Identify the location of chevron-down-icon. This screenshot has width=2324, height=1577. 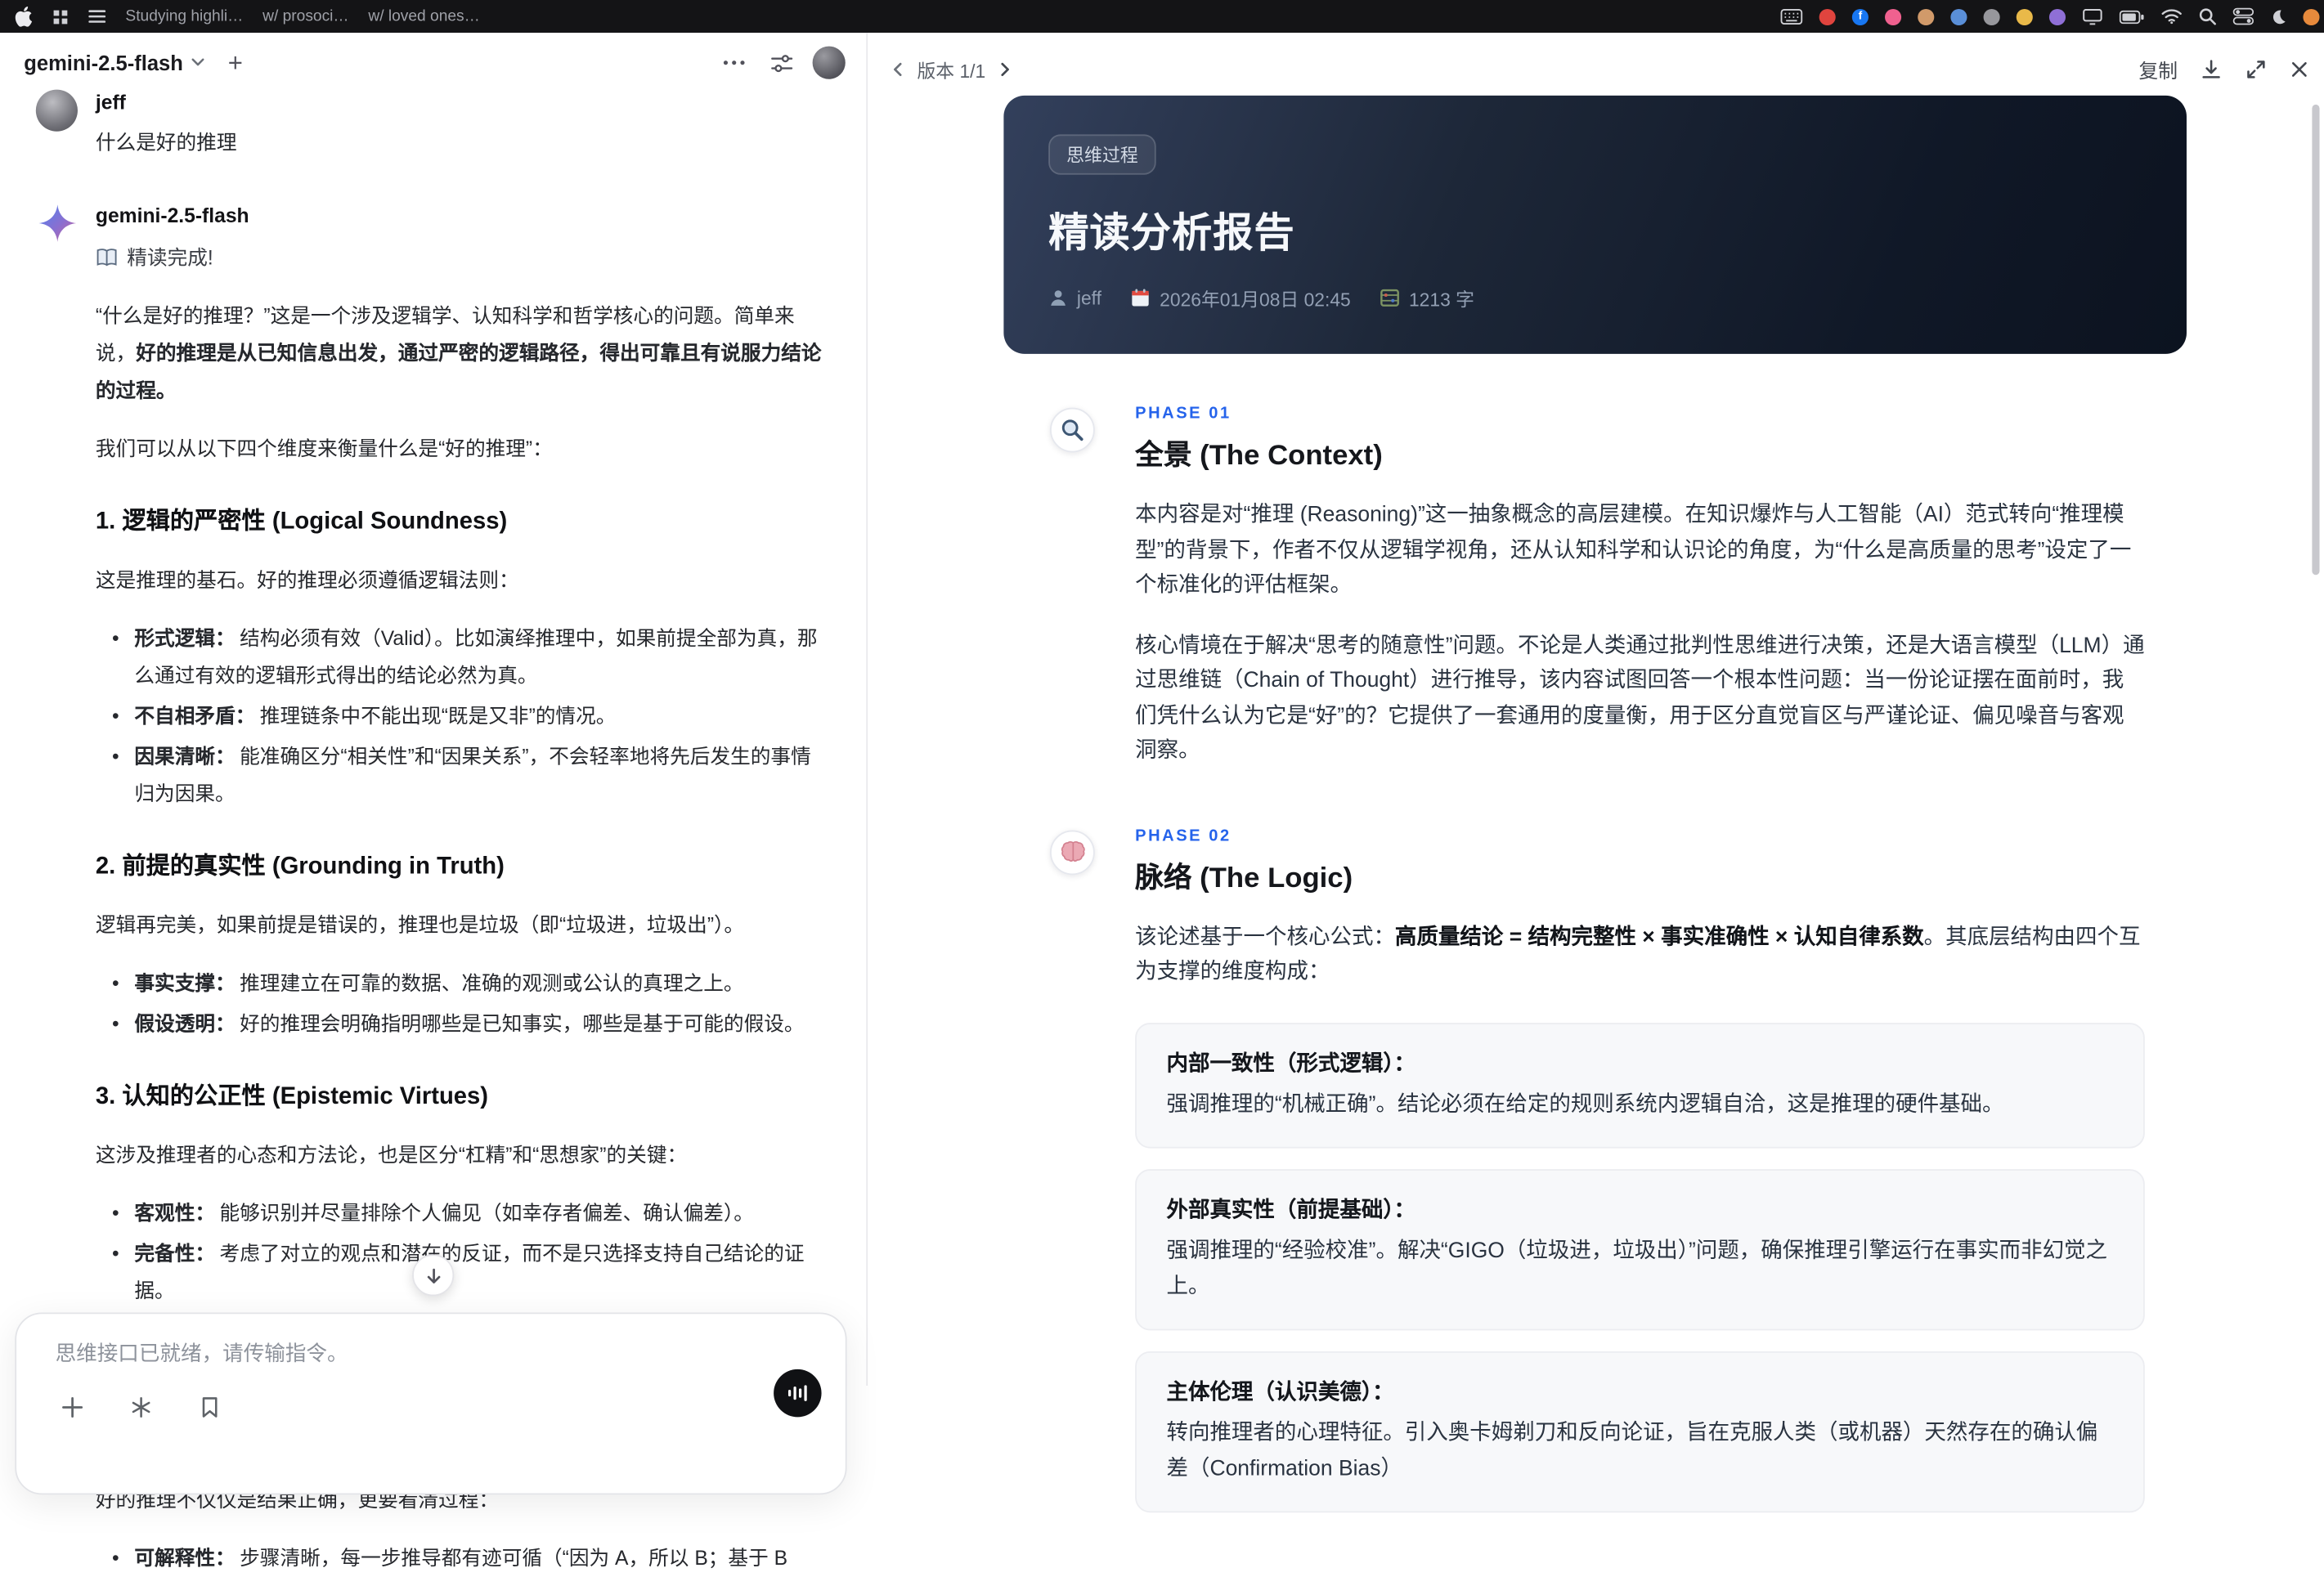
(197, 62).